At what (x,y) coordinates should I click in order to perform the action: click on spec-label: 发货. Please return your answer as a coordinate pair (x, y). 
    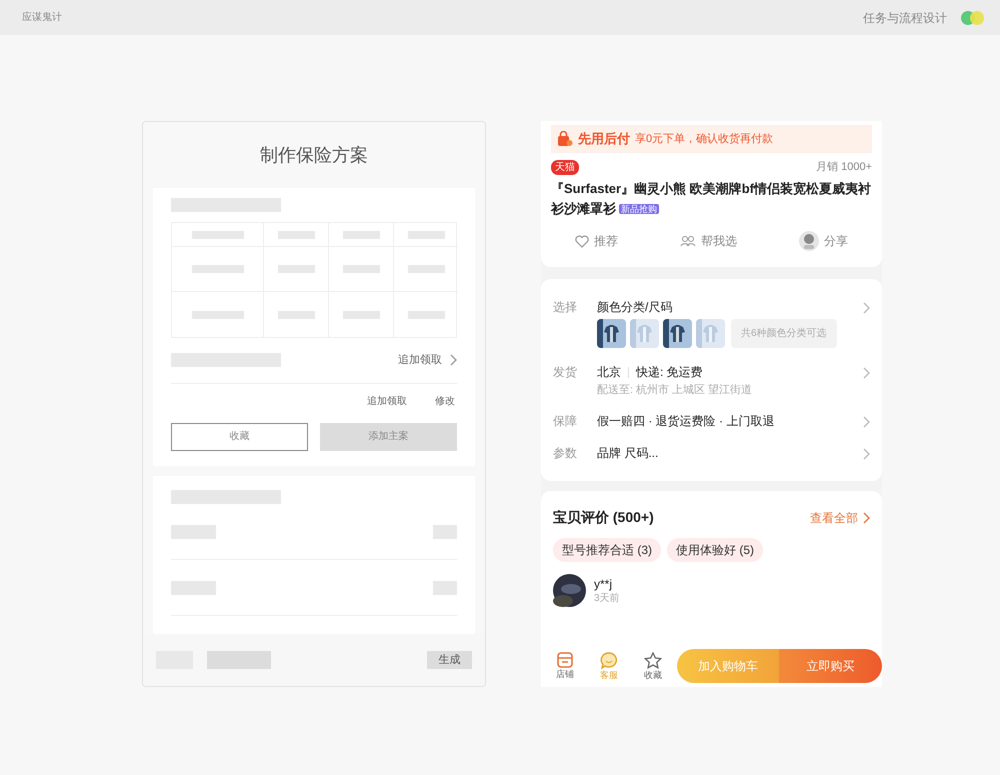
    Looking at the image, I should click on (565, 373).